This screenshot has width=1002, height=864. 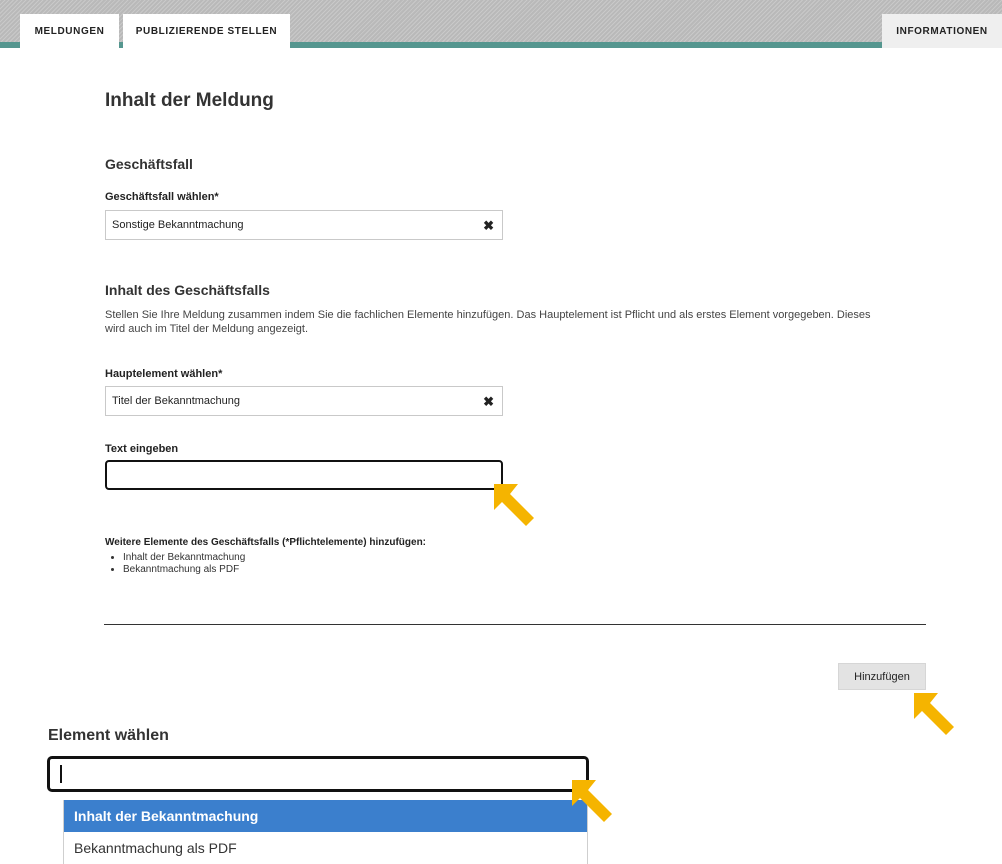 What do you see at coordinates (515, 624) in the screenshot?
I see `divider` at bounding box center [515, 624].